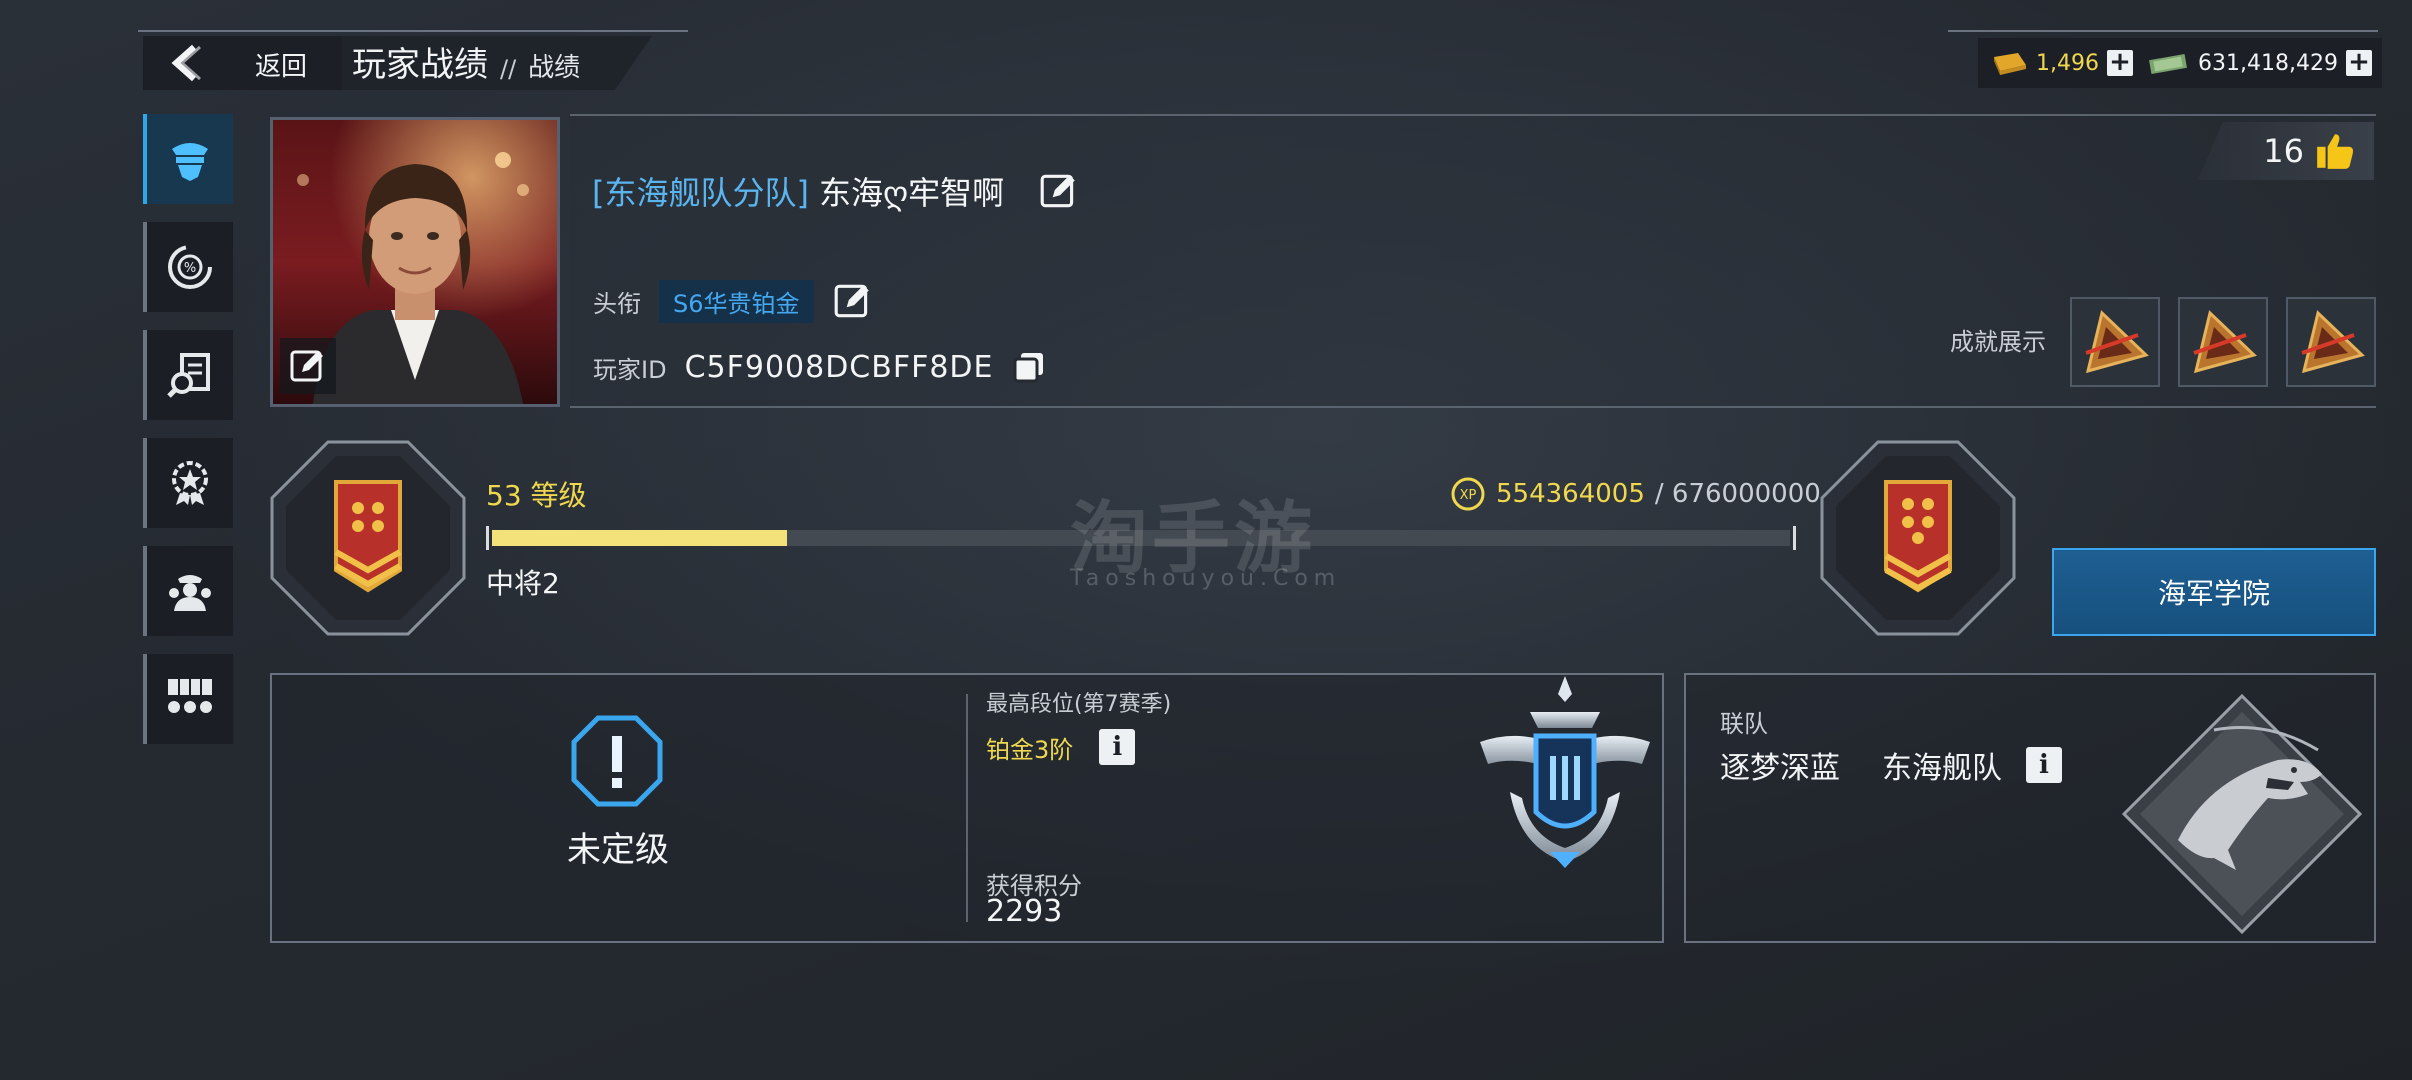 The height and width of the screenshot is (1080, 2412). Describe the element at coordinates (1206, 578) in the screenshot. I see `watermark-sub: Taoshouyou.Com` at that location.